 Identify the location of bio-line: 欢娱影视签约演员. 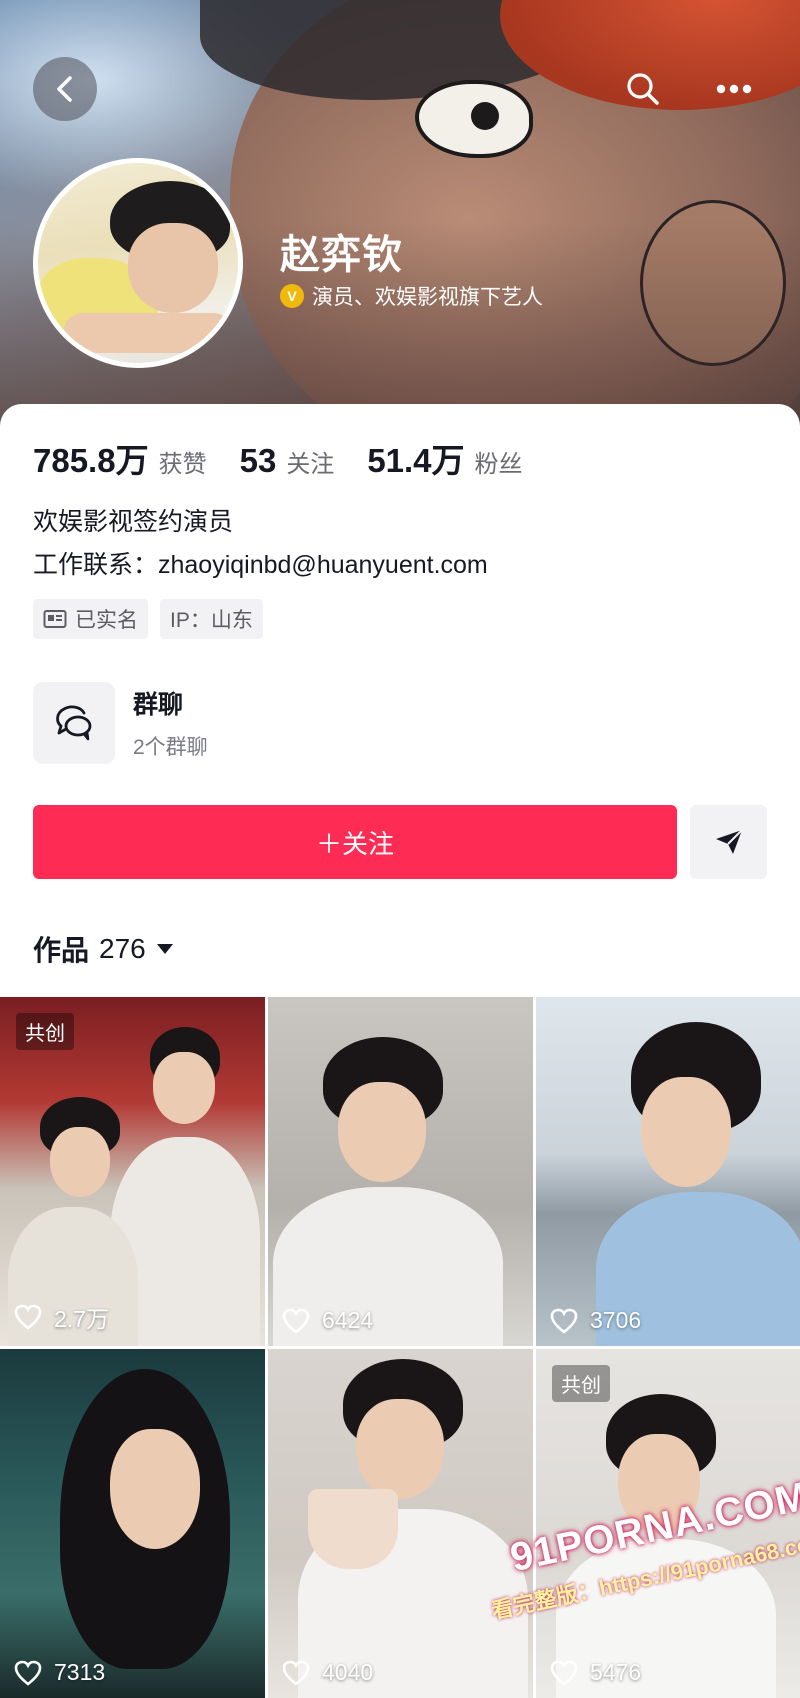
(133, 522).